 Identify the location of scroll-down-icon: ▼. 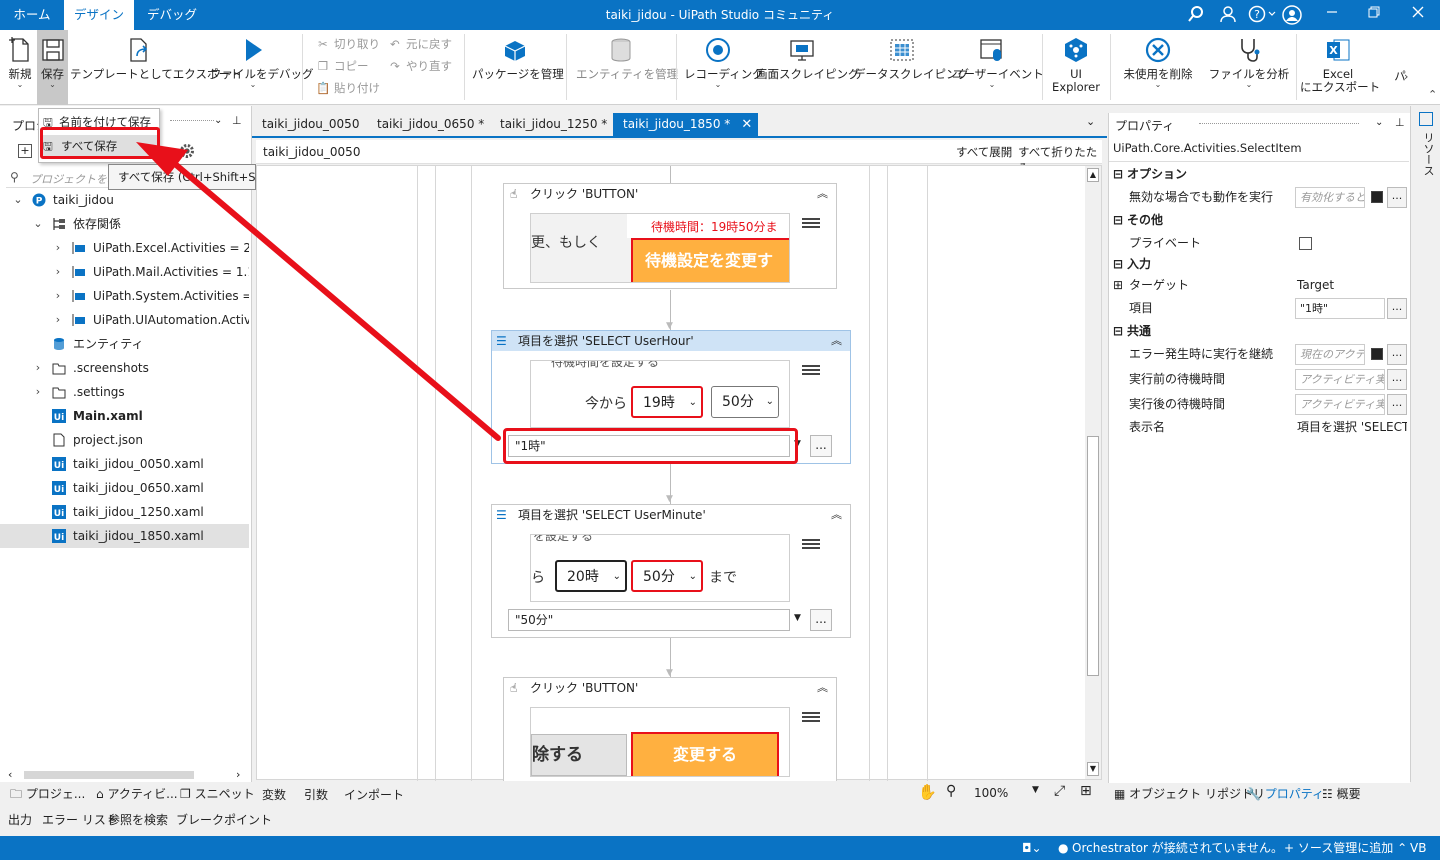
(1093, 769).